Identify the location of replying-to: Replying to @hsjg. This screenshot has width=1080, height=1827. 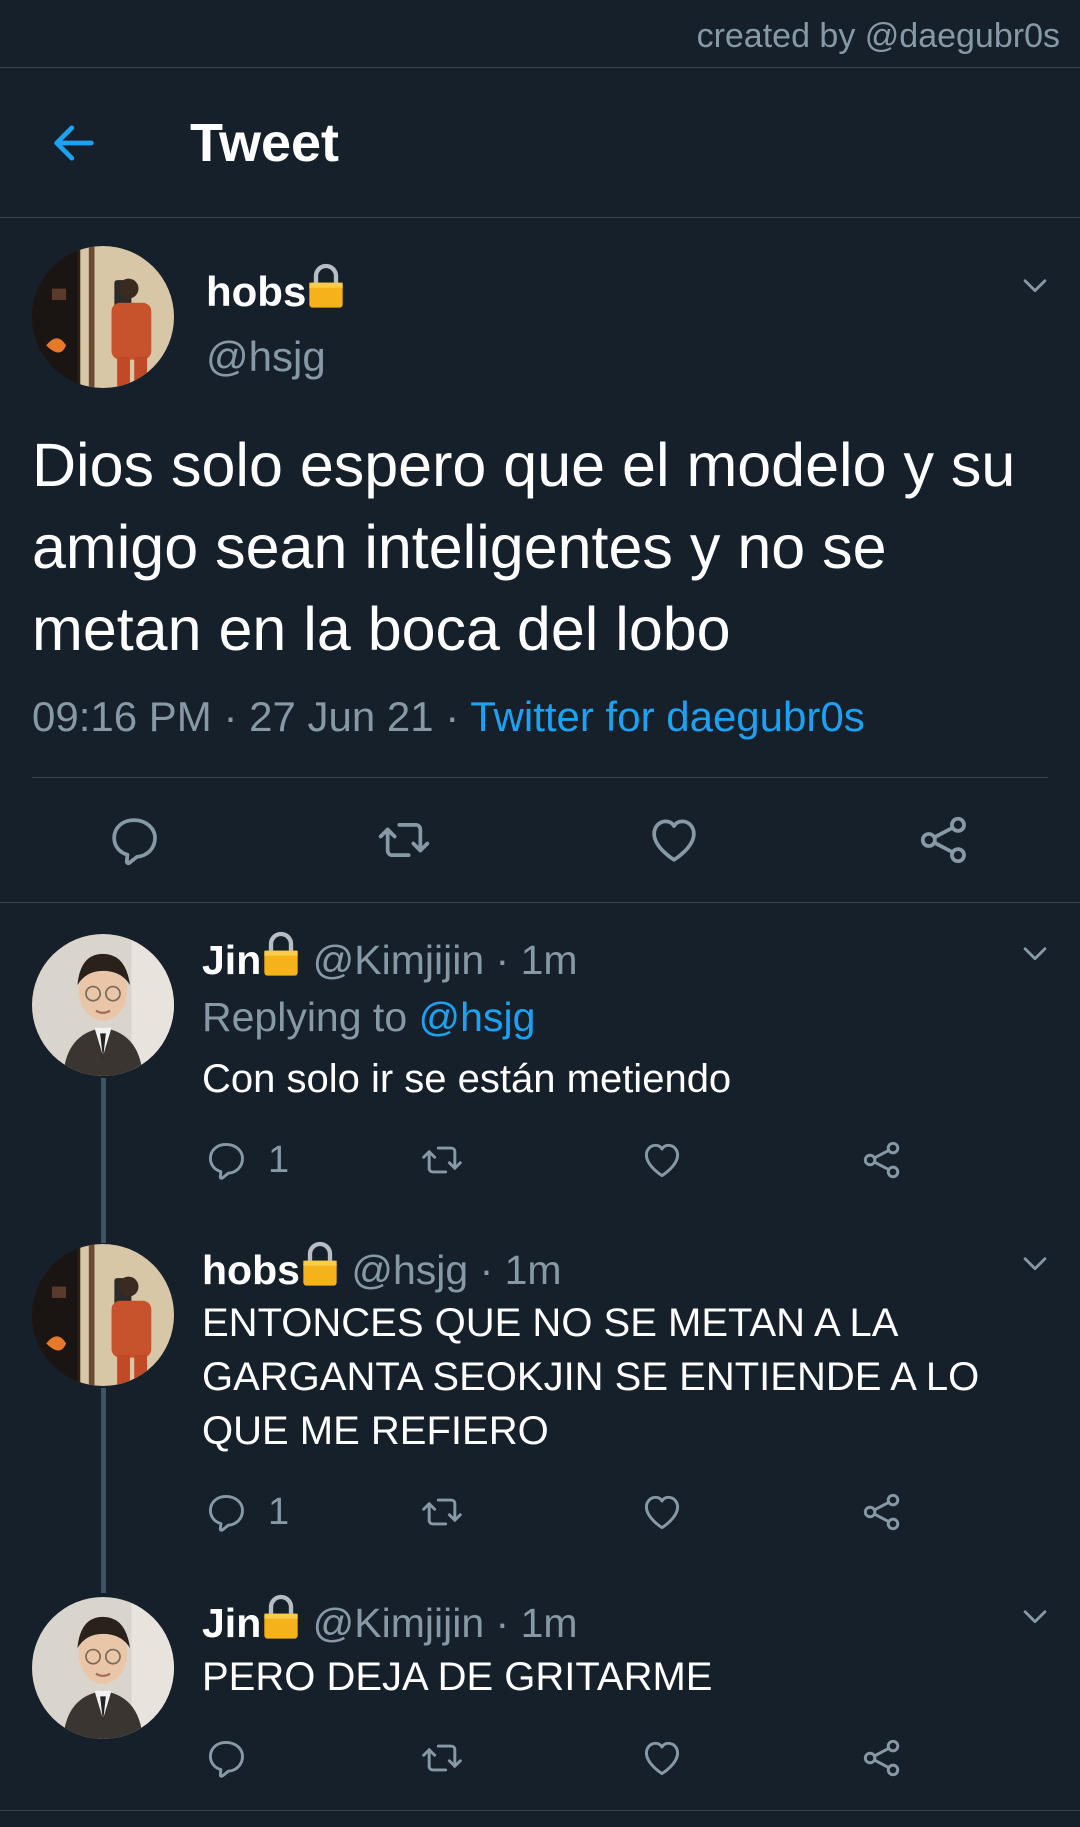
(368, 1017).